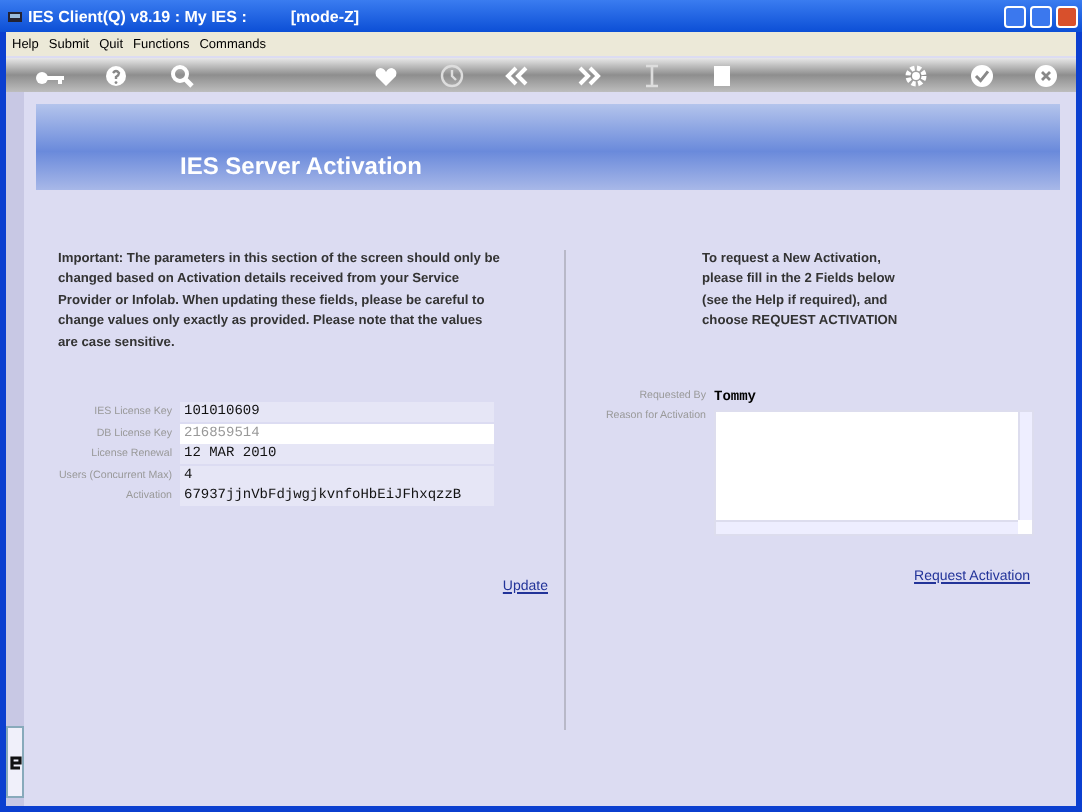 This screenshot has height=812, width=1082. I want to click on page-title: IES Server Activation, so click(301, 166).